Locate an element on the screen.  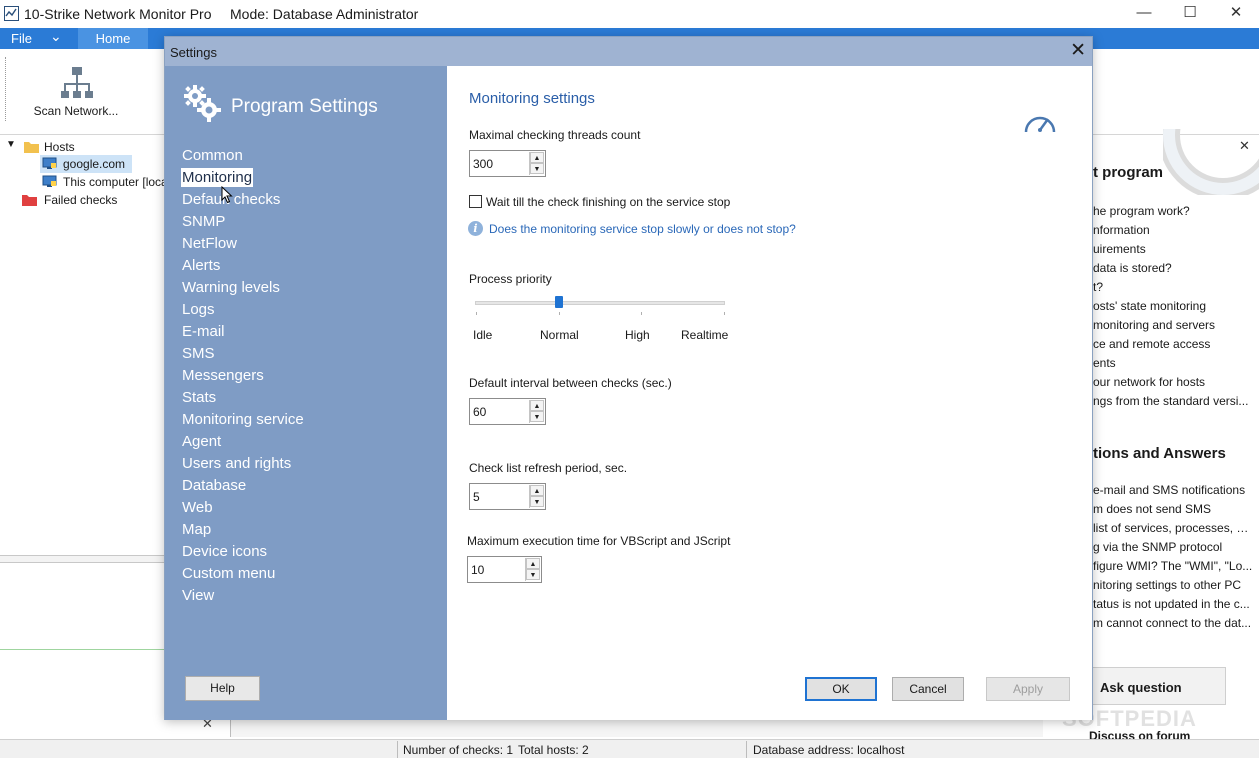
interval-value: 60 is located at coordinates (479, 412).